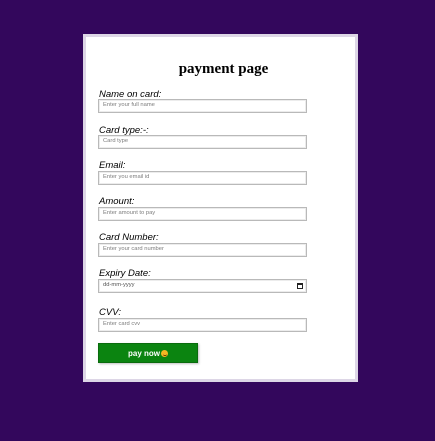 This screenshot has height=441, width=435. Describe the element at coordinates (202, 106) in the screenshot. I see `name-on-card-field: Enter your full name` at that location.